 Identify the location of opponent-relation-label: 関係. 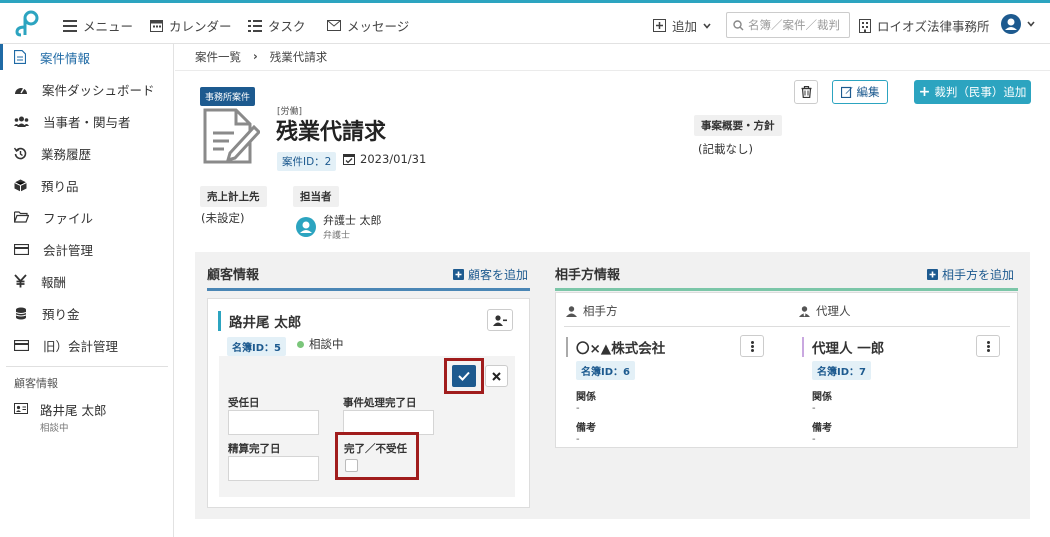
(586, 397).